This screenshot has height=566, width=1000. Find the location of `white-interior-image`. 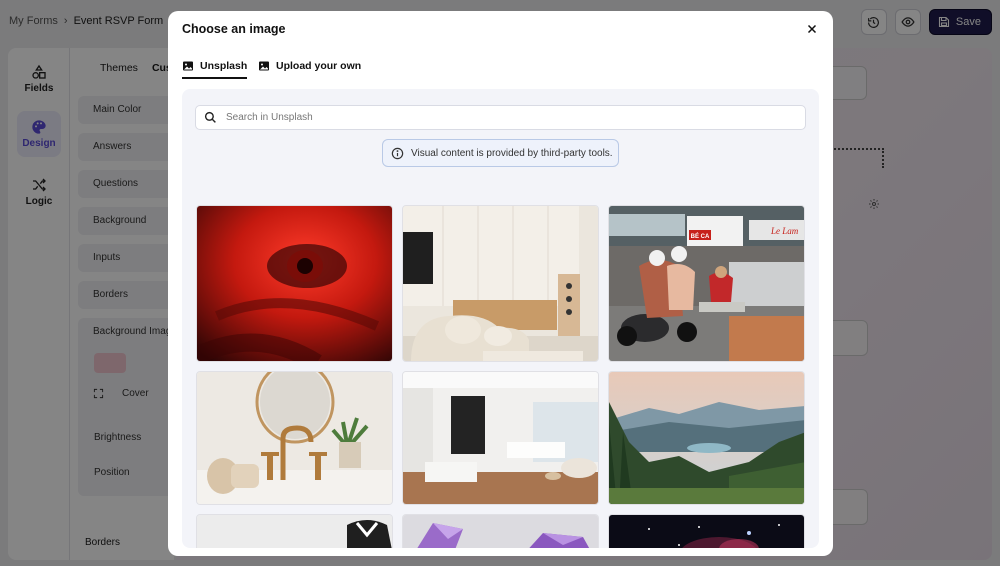

white-interior-image is located at coordinates (500, 438).